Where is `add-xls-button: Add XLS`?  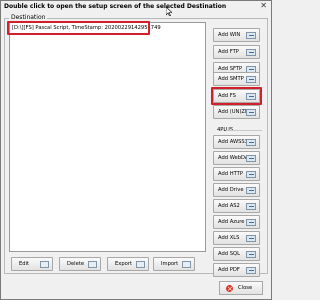 add-xls-button: Add XLS is located at coordinates (236, 238).